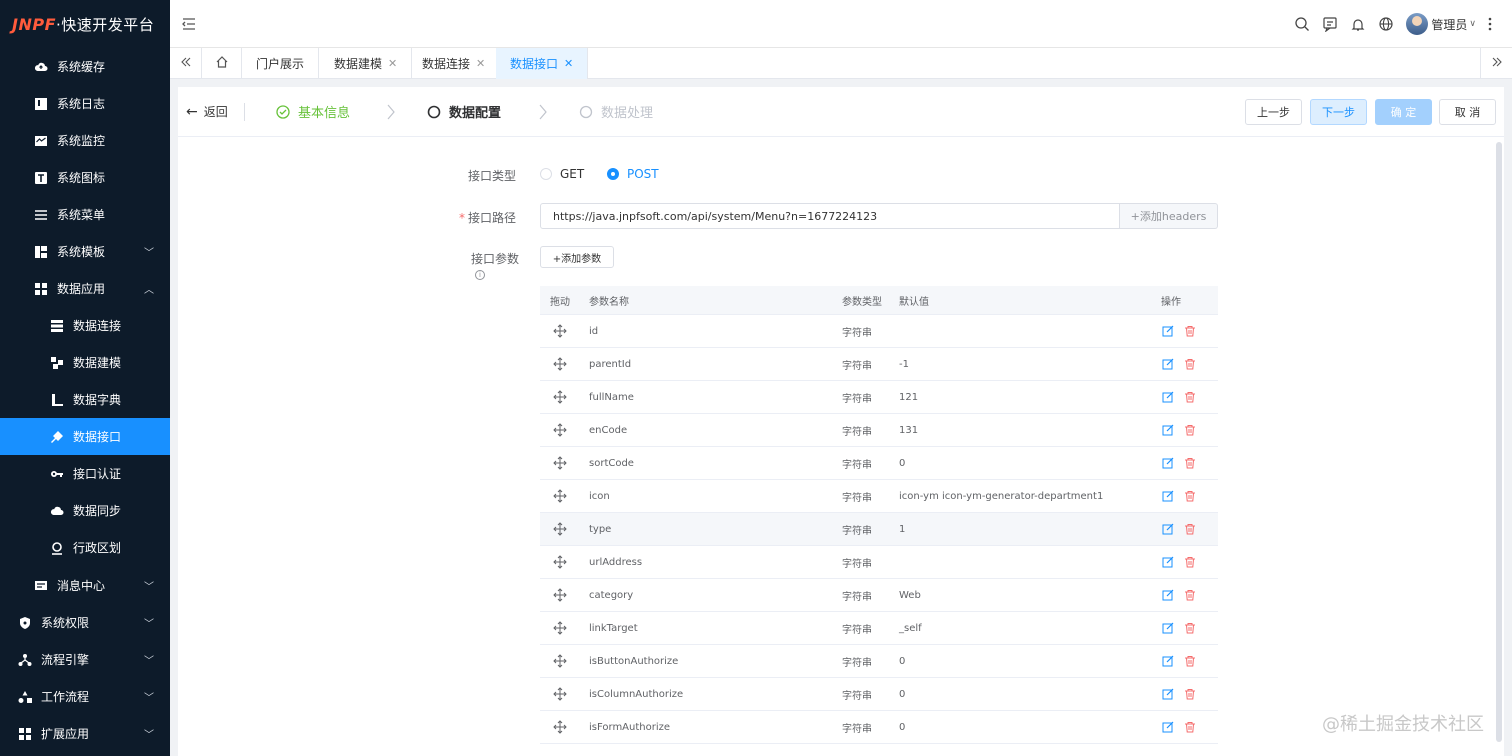  I want to click on app-logo: JNPF ·快速开发平台, so click(85, 24).